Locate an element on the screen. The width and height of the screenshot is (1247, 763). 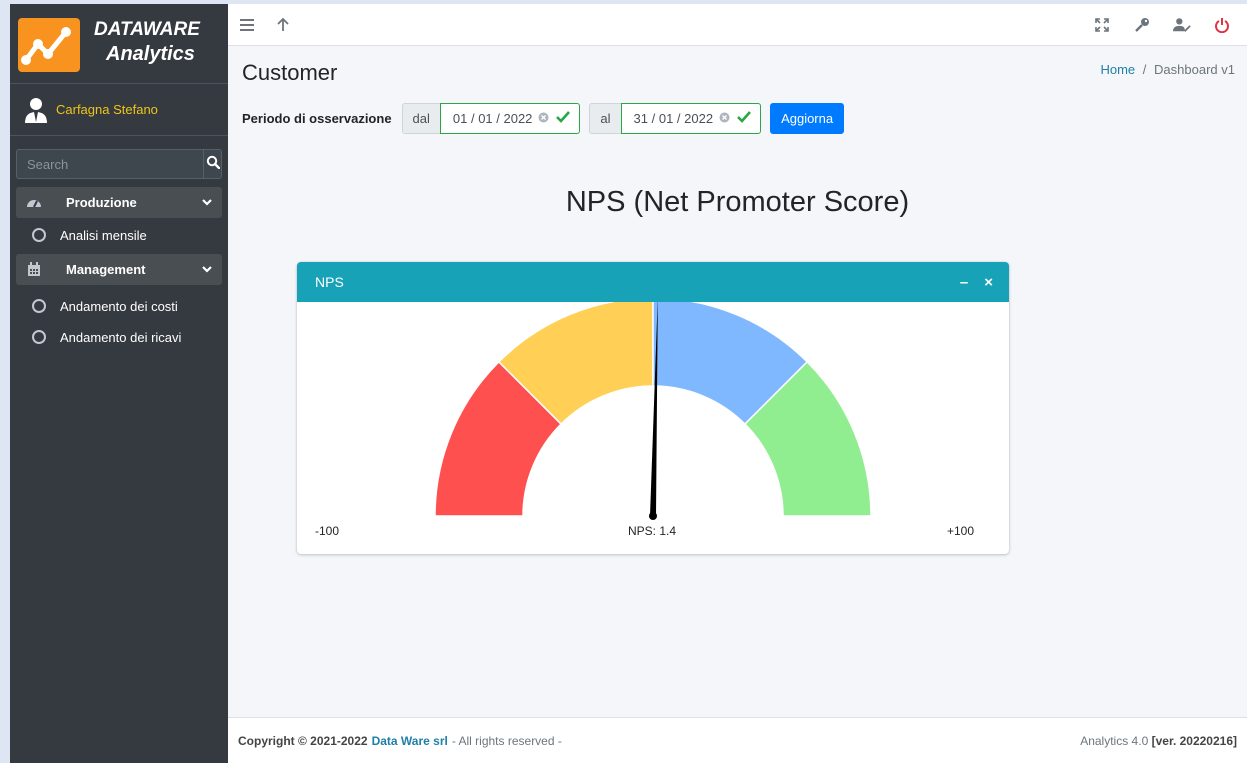
gauge-min-label: -100 is located at coordinates (327, 531).